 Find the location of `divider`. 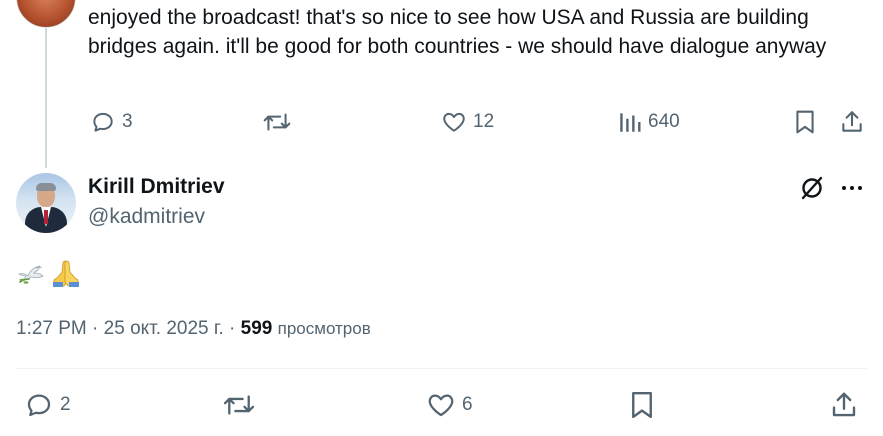

divider is located at coordinates (441, 368).